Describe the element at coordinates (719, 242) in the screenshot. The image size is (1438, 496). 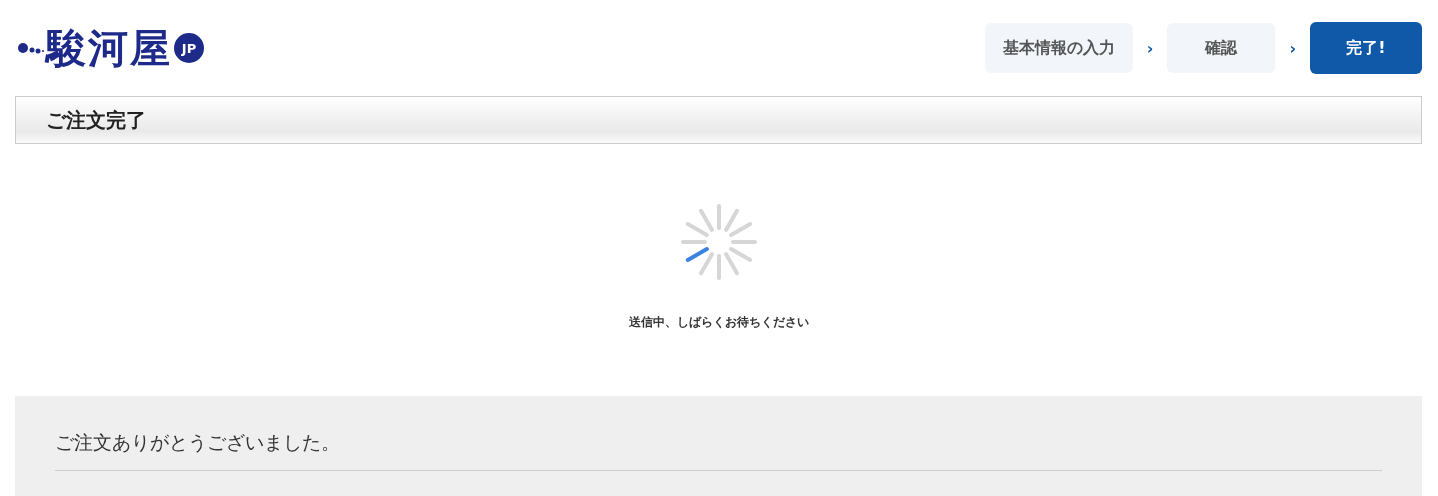
I see `loading-spinner-icon` at that location.